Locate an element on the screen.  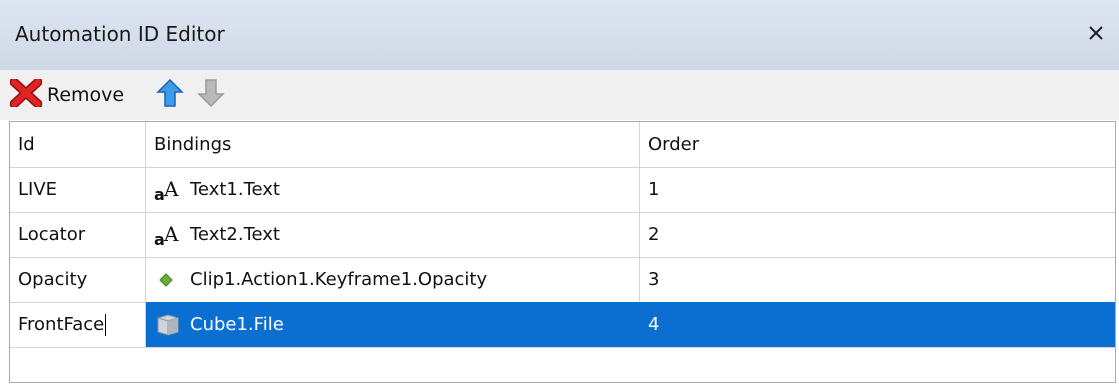
table-row: Locator a A Text2.Text 2 is located at coordinates (562, 235).